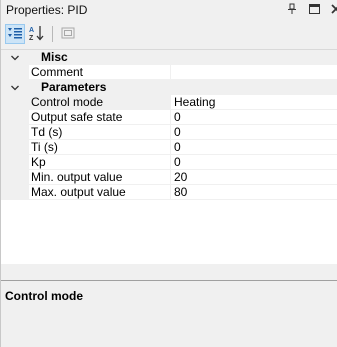 The image size is (337, 347). What do you see at coordinates (100, 117) in the screenshot?
I see `property-name: Output safe state` at bounding box center [100, 117].